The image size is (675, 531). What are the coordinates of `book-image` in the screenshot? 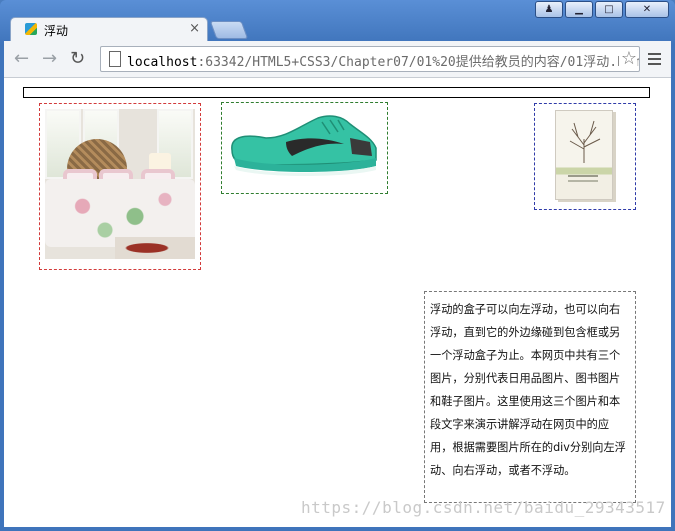 It's located at (584, 155).